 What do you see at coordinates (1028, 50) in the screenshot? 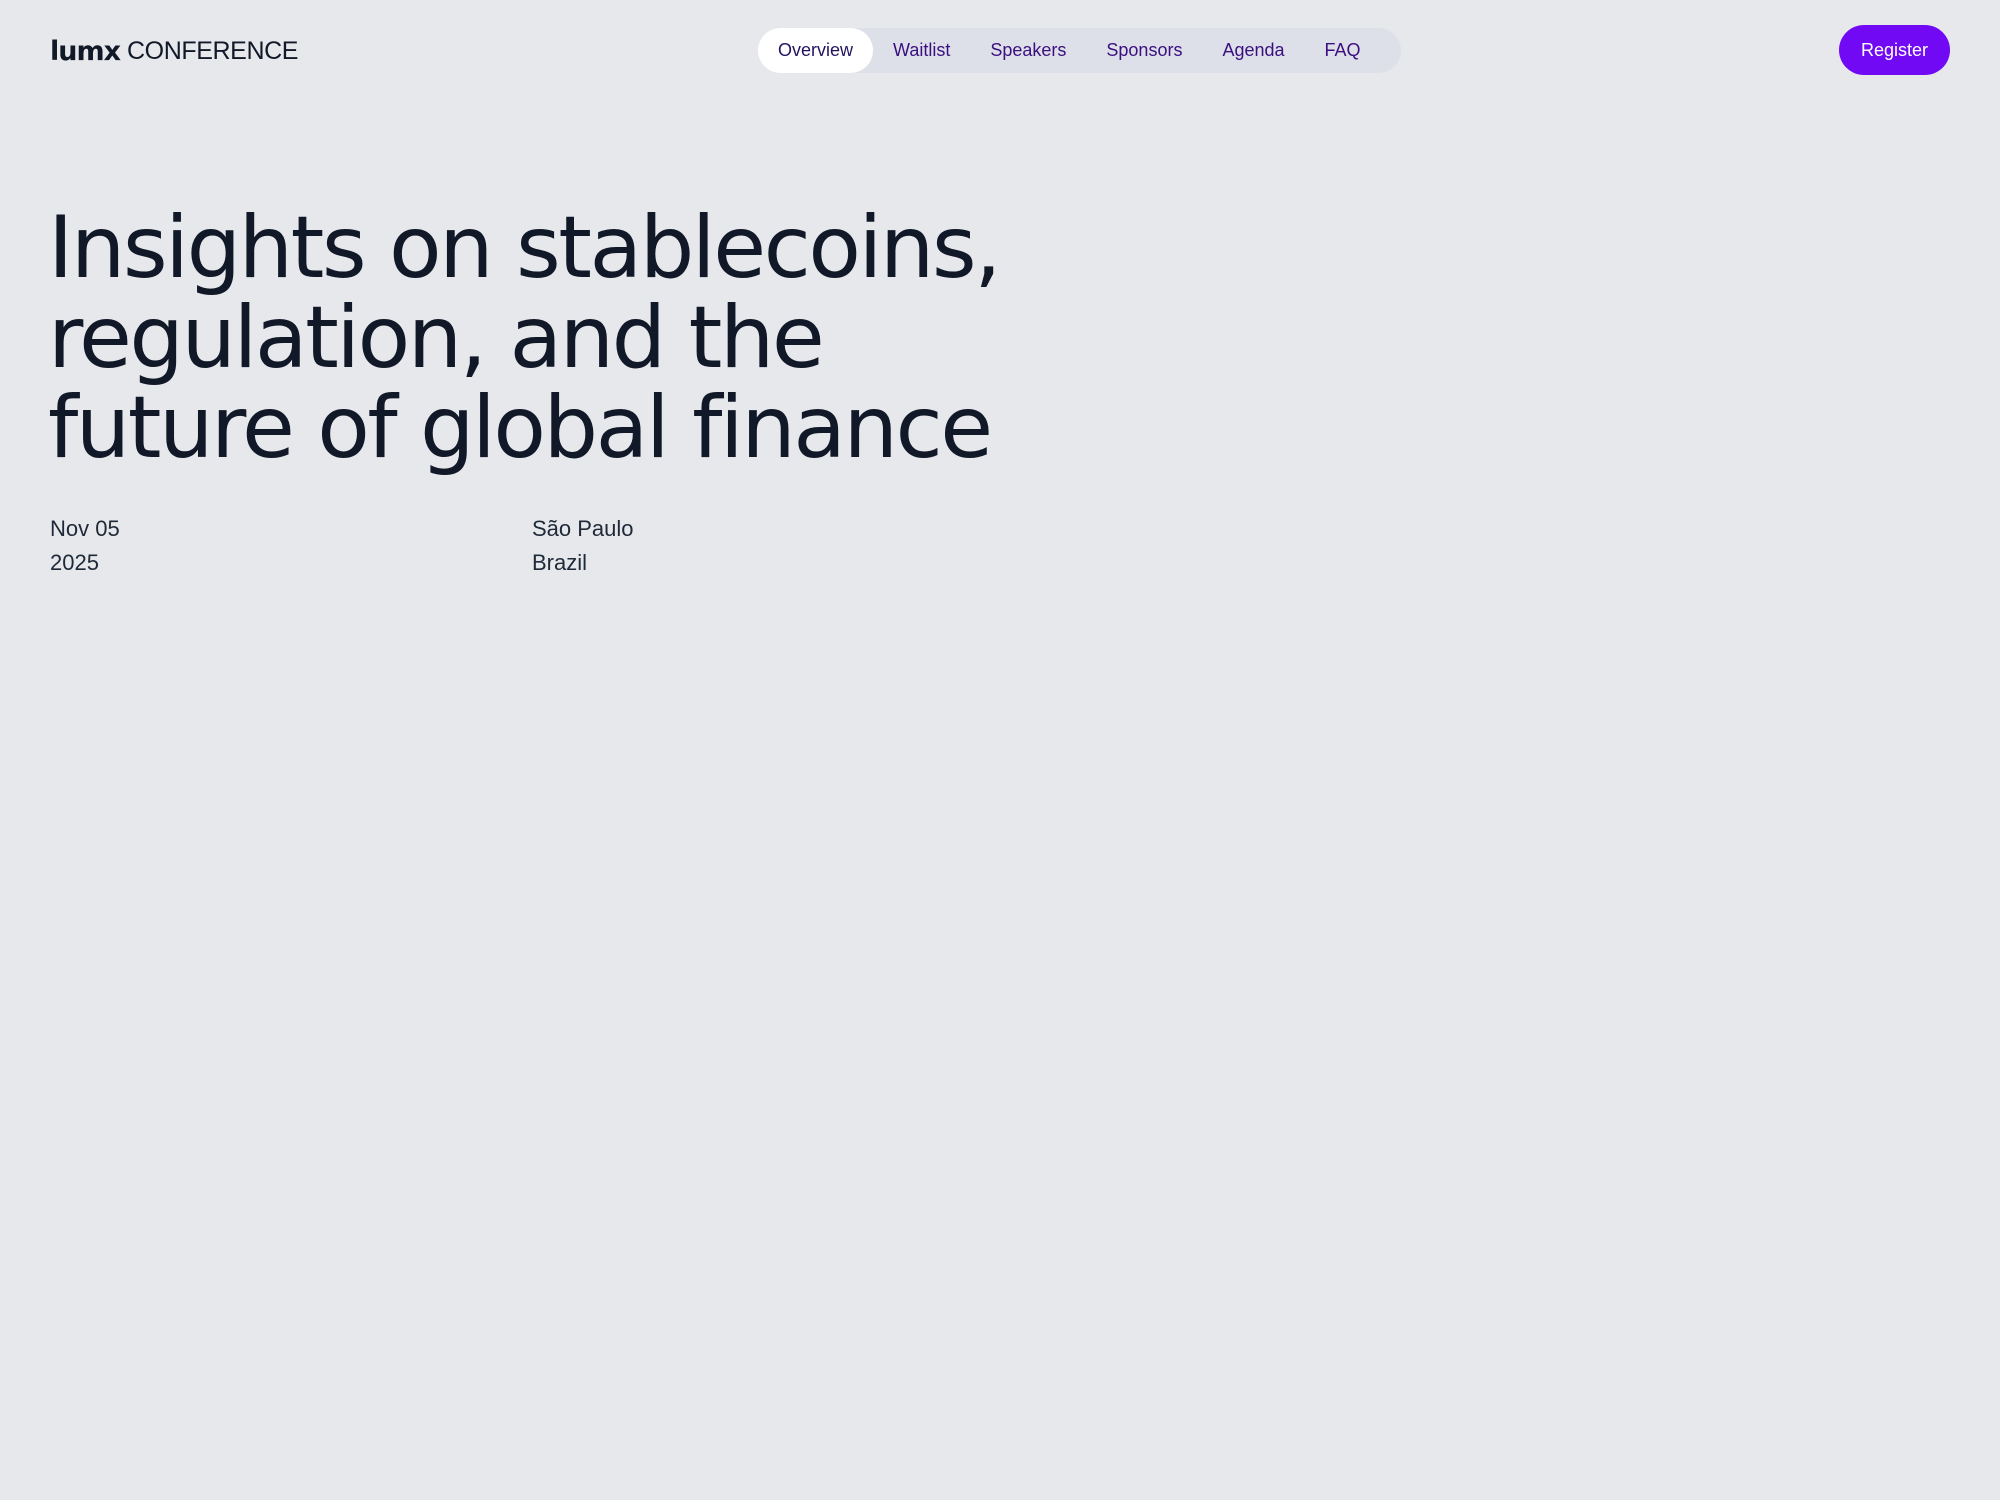
I see `nav-item-speakers: Speakers` at bounding box center [1028, 50].